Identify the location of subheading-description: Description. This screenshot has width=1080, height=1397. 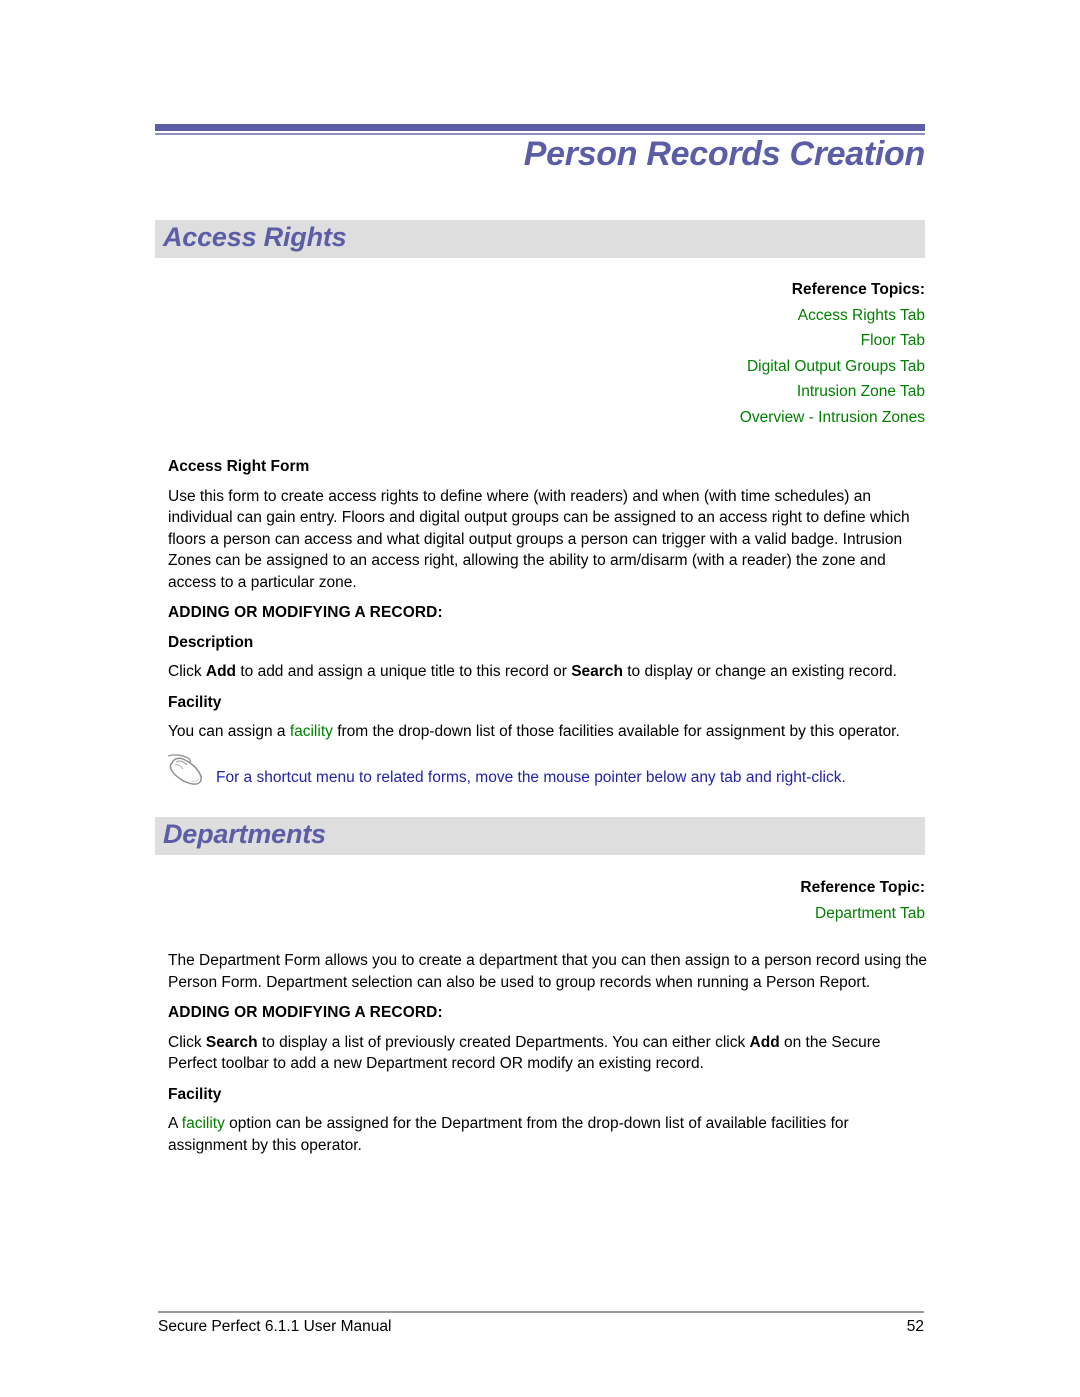
(211, 642).